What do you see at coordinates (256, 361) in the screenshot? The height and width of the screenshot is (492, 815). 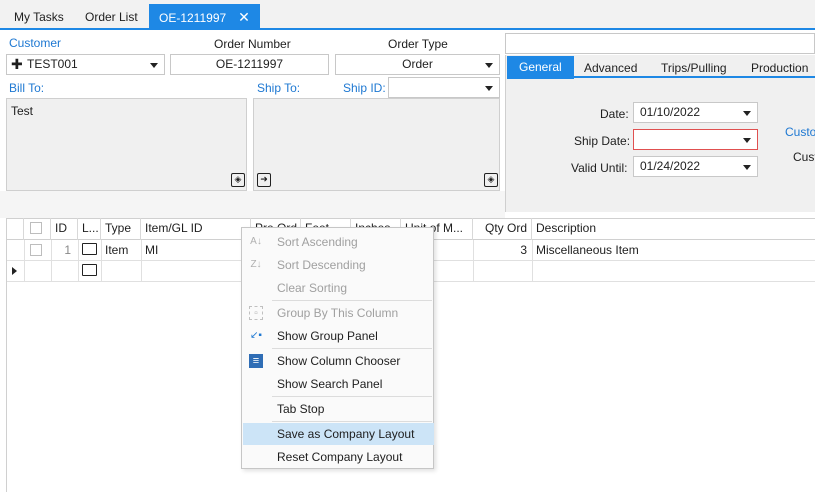 I see `column-chooser-icon: ≡` at bounding box center [256, 361].